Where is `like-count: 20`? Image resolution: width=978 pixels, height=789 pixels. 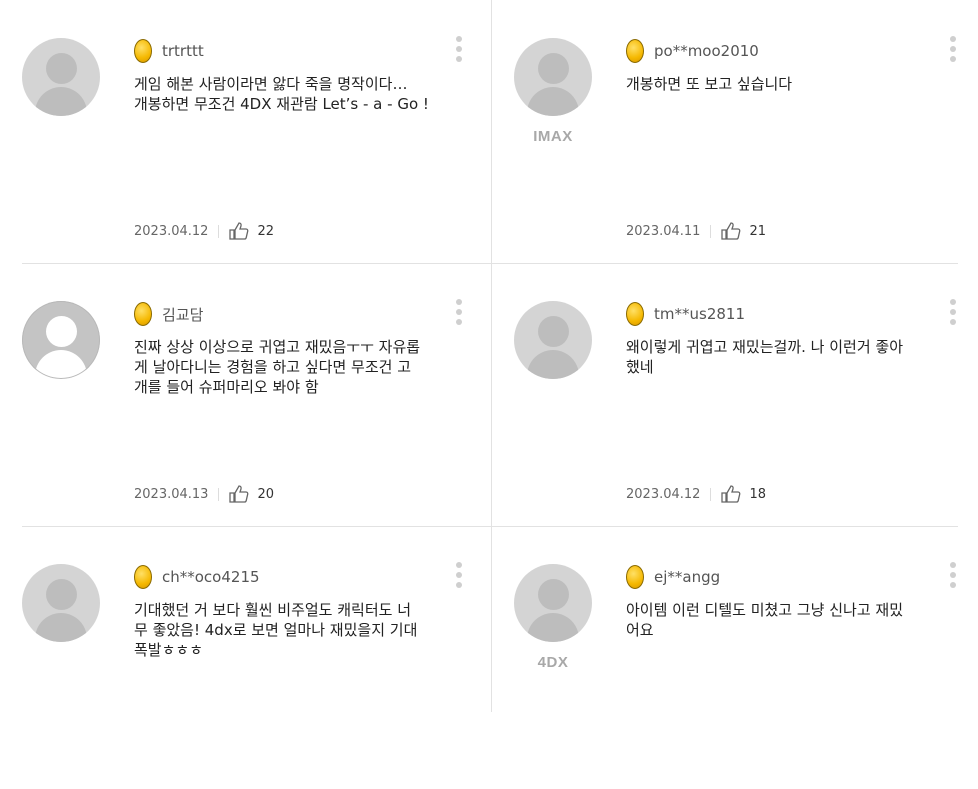
like-count: 20 is located at coordinates (265, 494).